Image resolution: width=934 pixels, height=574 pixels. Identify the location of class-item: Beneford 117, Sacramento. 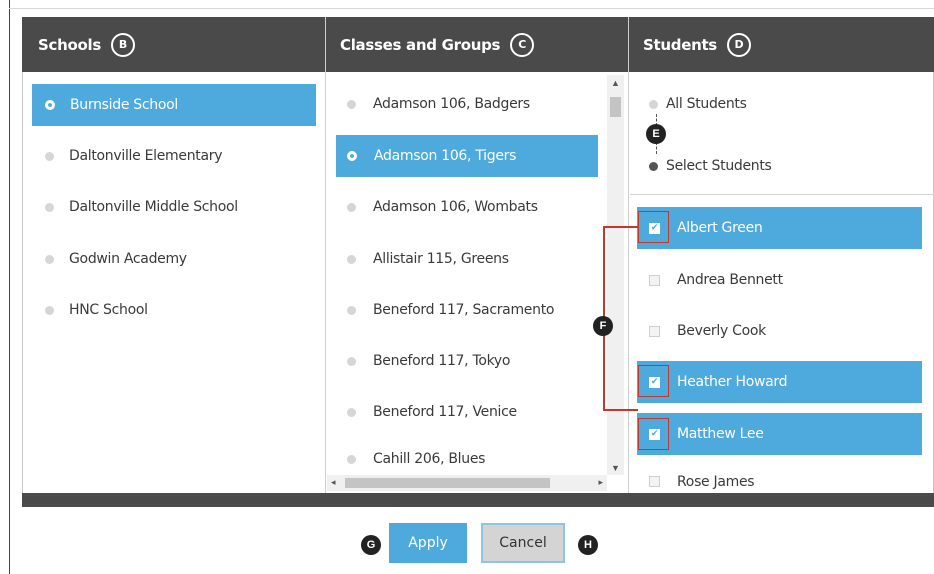
(467, 310).